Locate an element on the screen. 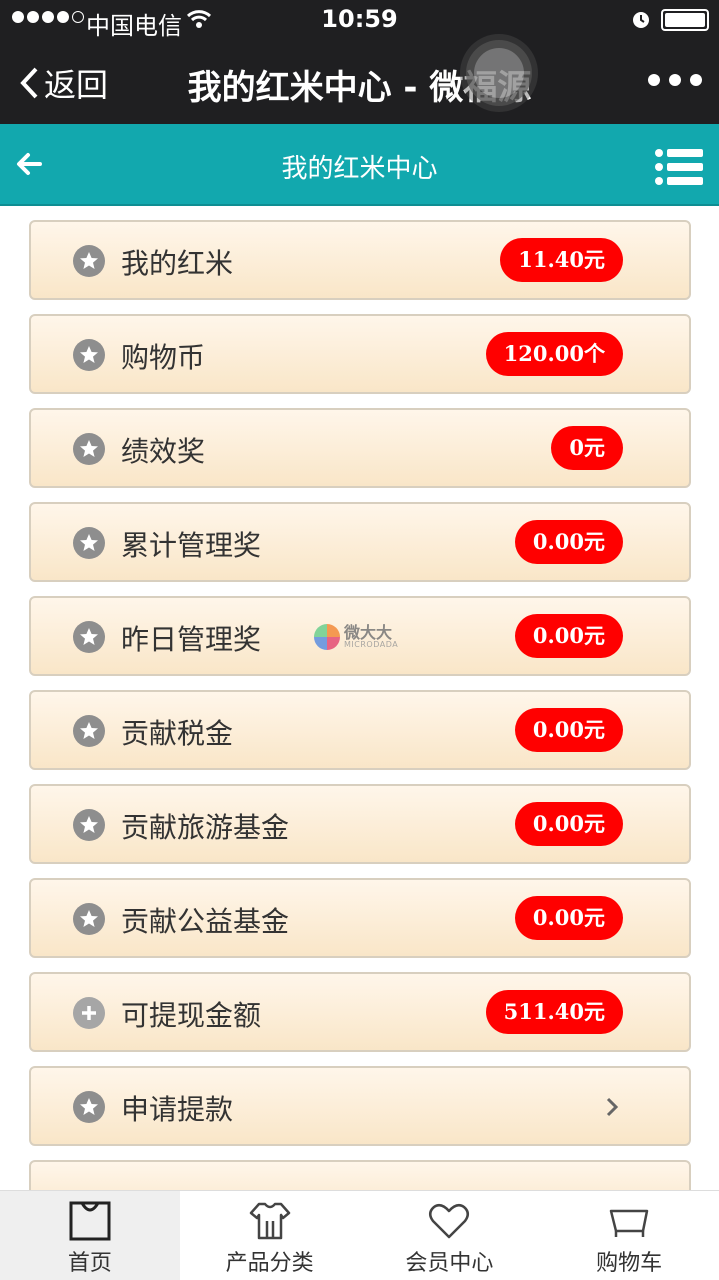  tab-member-center: 会员中心 is located at coordinates (450, 1235).